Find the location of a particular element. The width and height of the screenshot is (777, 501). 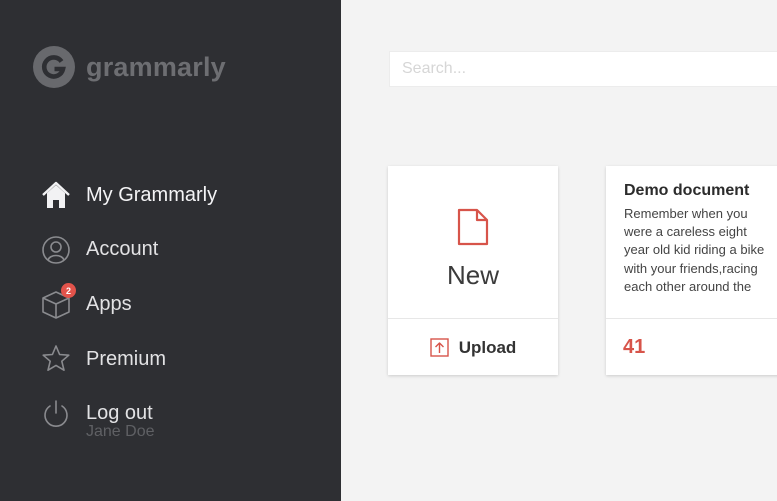

sidebar-item-premium: Premium is located at coordinates (128, 359).